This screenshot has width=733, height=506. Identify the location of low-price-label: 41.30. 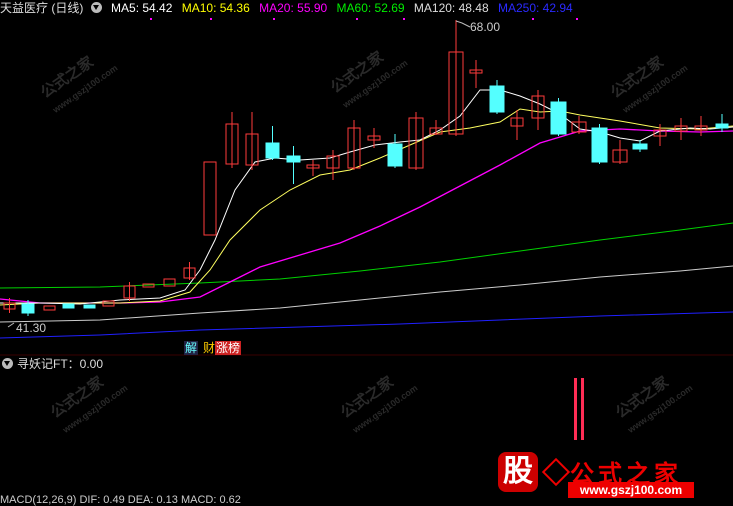
(31, 328).